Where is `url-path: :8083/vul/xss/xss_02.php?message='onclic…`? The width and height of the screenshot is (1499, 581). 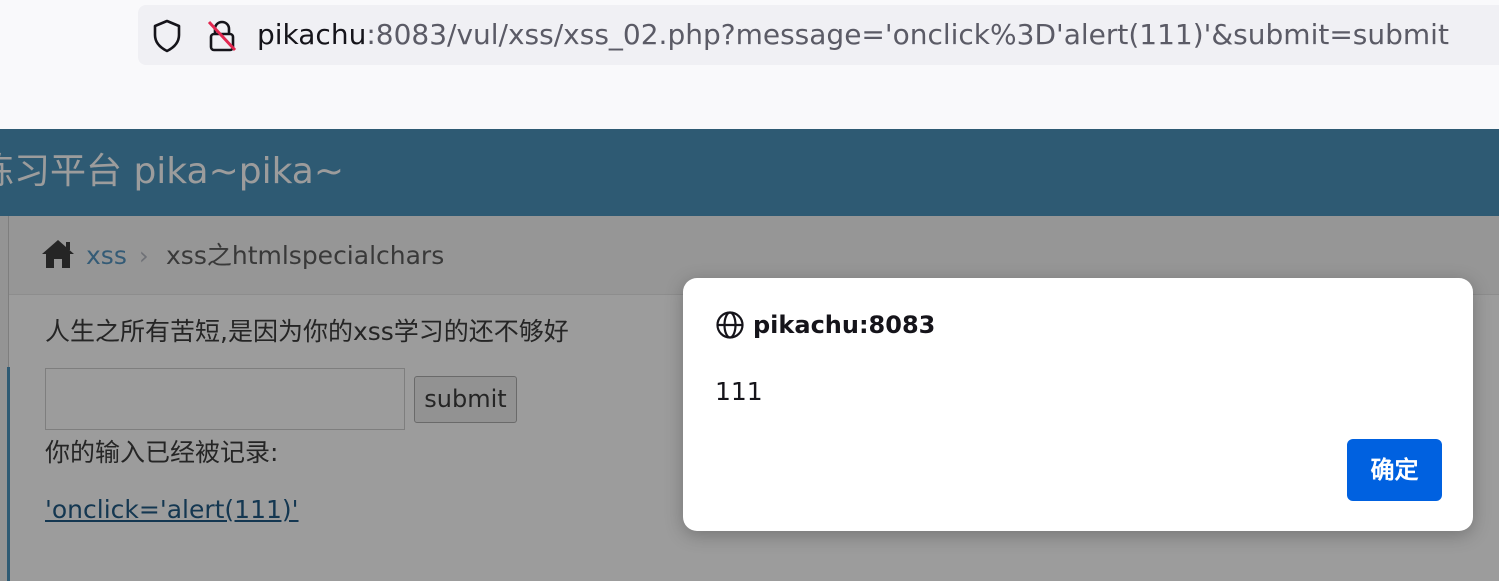 url-path: :8083/vul/xss/xss_02.php?message='onclic… is located at coordinates (907, 34).